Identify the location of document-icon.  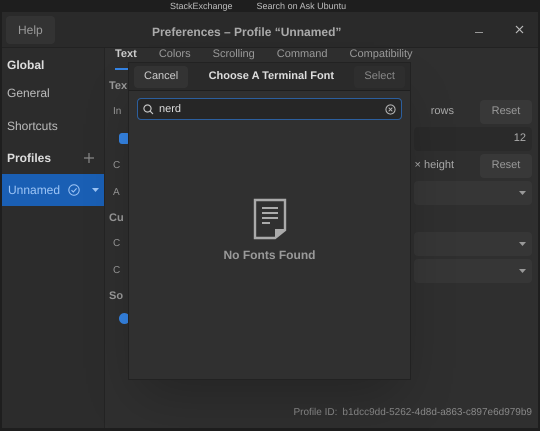
(269, 219).